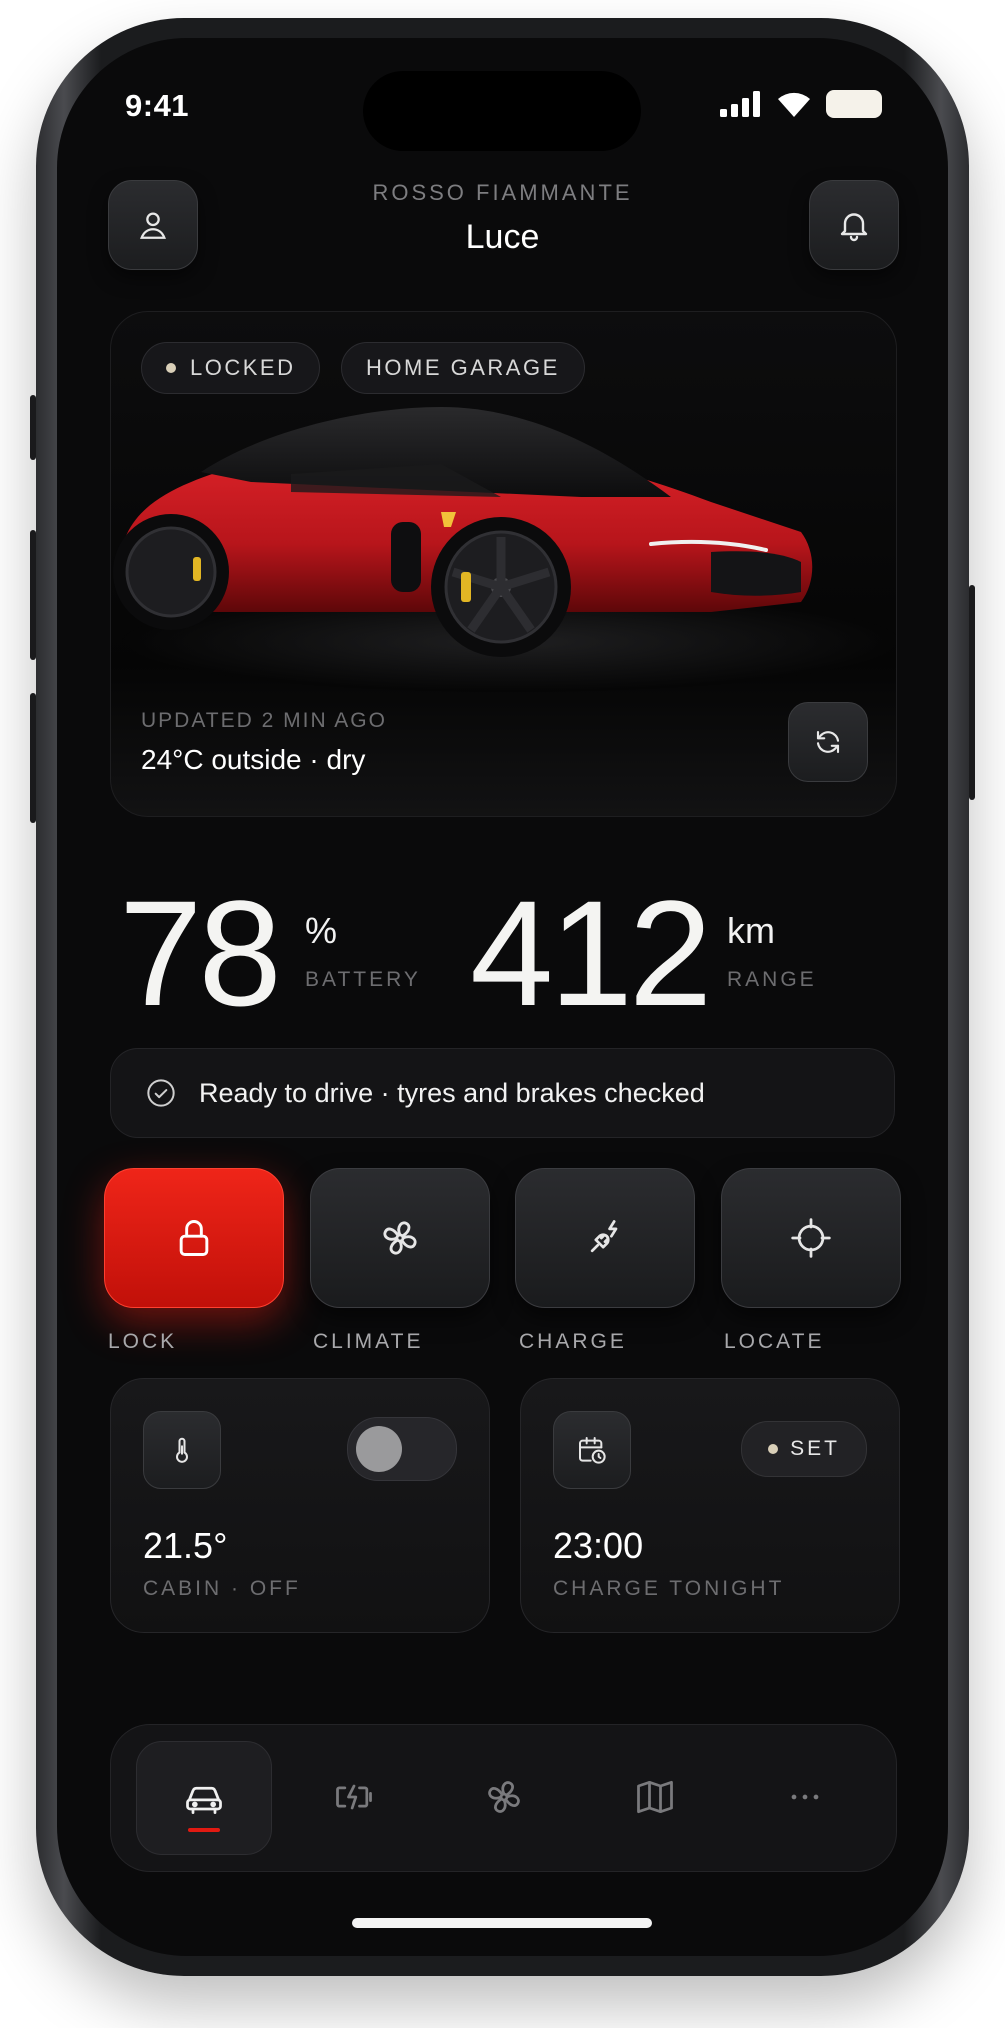  Describe the element at coordinates (143, 1341) in the screenshot. I see `lock-label: LOCK` at that location.